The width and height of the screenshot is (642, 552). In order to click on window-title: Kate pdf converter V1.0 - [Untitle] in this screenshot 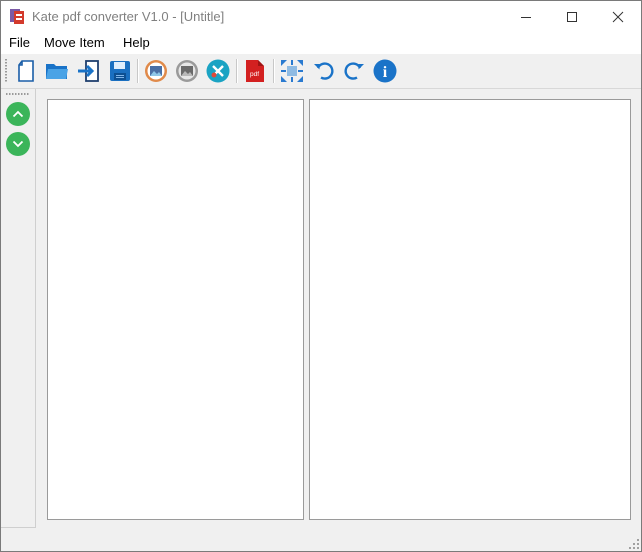, I will do `click(128, 16)`.